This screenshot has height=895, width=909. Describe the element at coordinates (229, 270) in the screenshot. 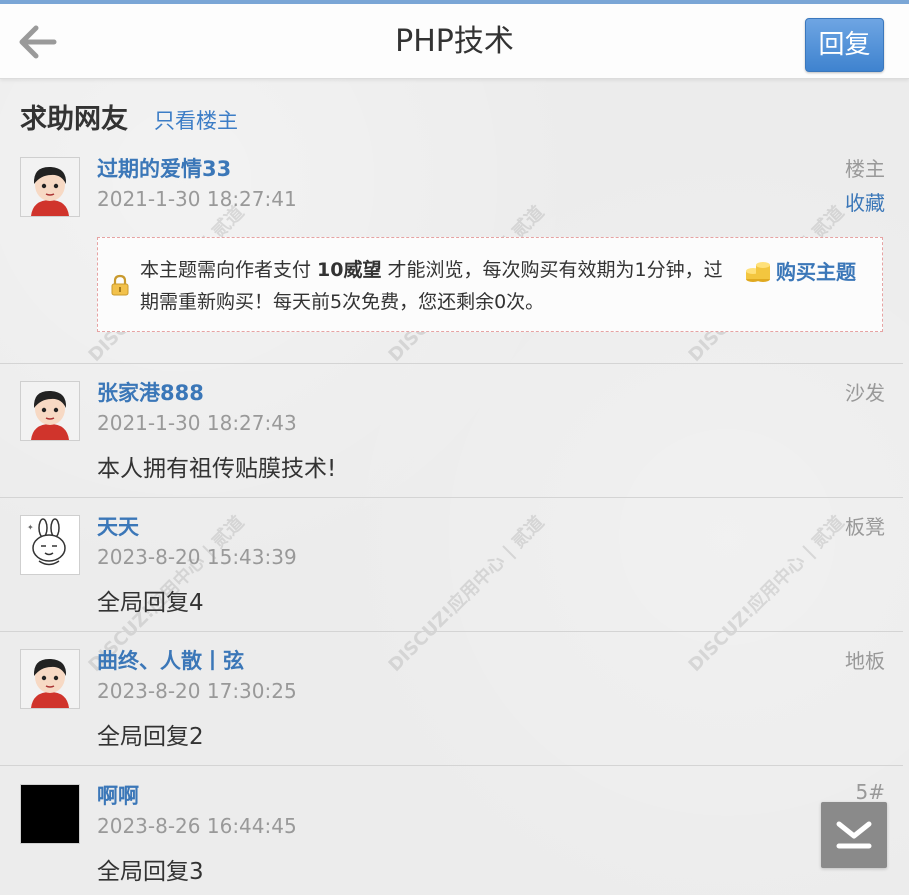

I see `paid-text-before: 本主题需向作者支付` at that location.